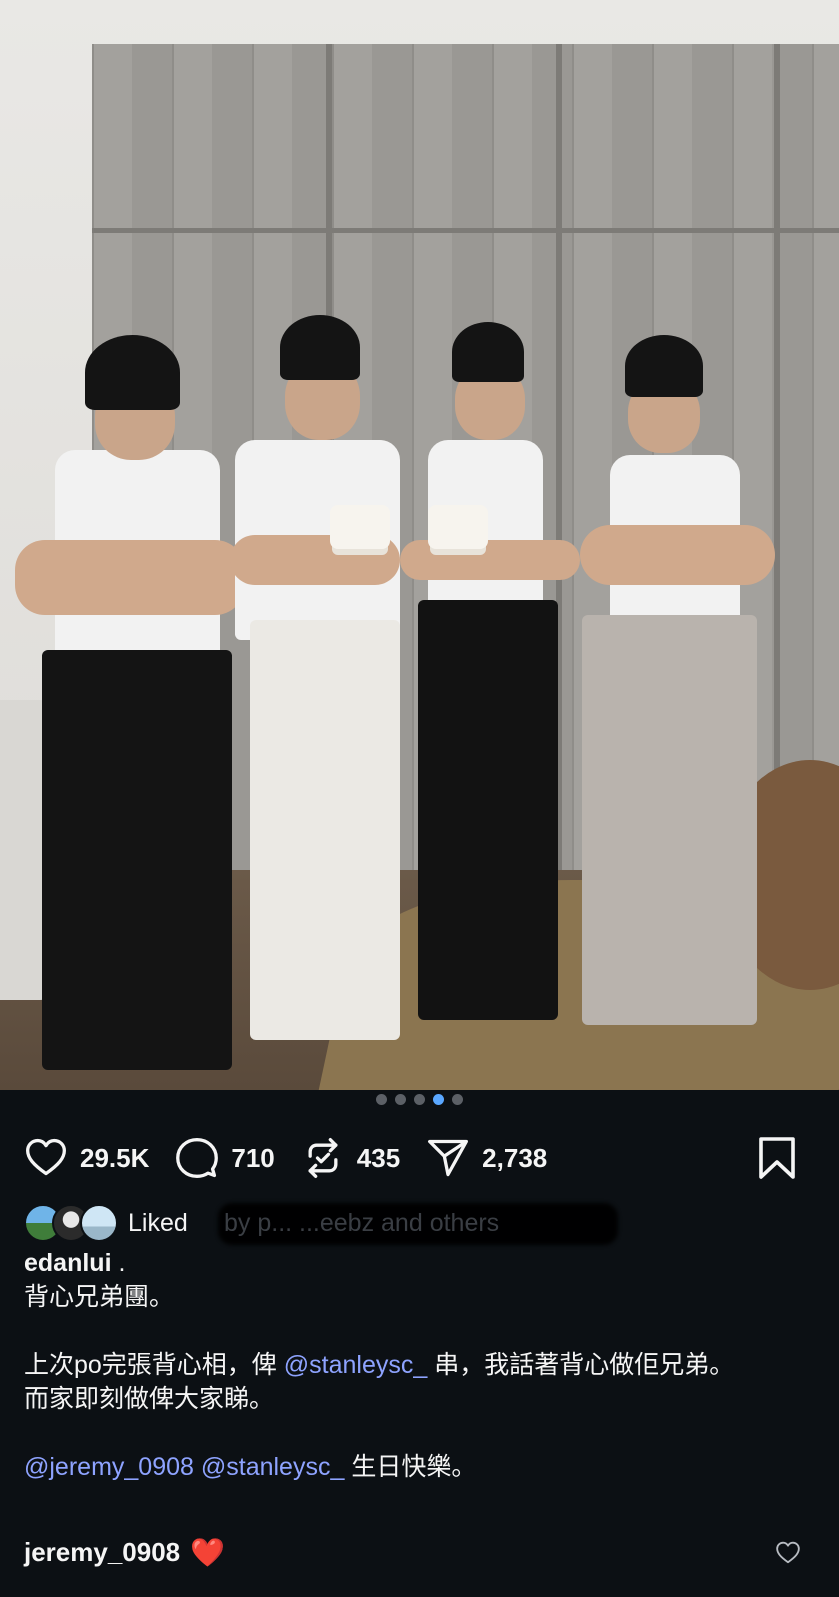 Image resolution: width=839 pixels, height=1597 pixels. What do you see at coordinates (115, 1157) in the screenshot?
I see `like-count: 29.5K` at bounding box center [115, 1157].